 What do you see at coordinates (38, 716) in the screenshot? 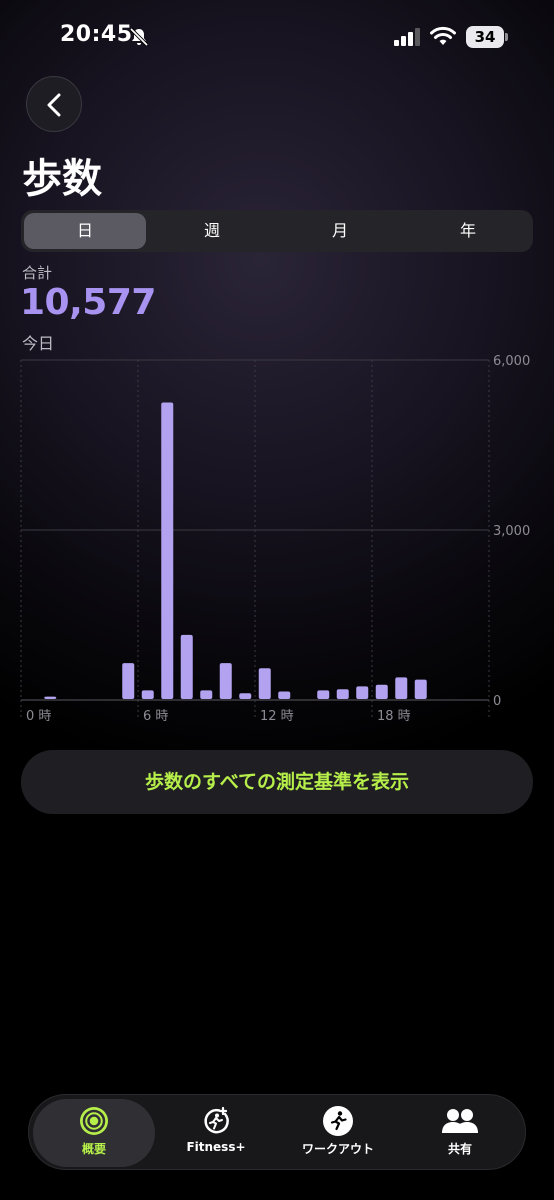
I see `x-tick-label: 0 時` at bounding box center [38, 716].